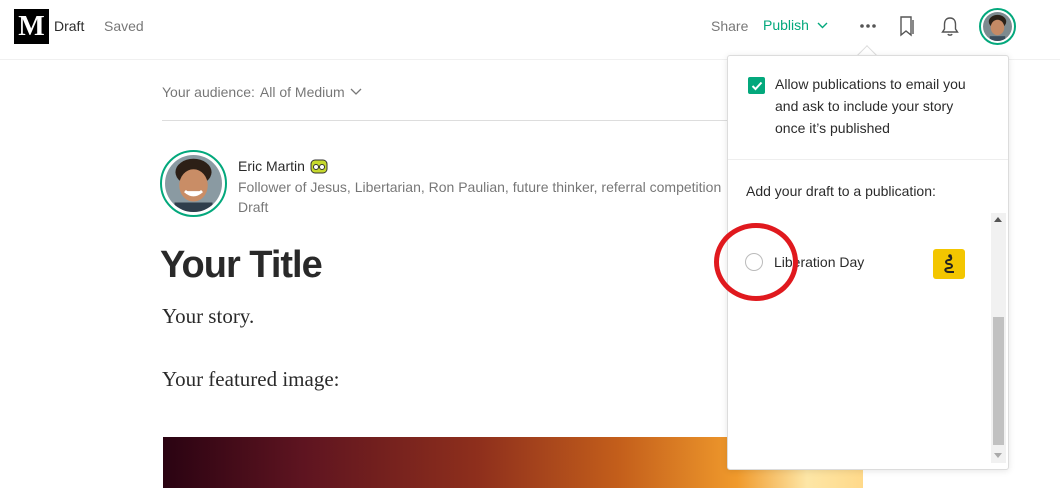 The image size is (1060, 488). What do you see at coordinates (241, 265) in the screenshot?
I see `story-title: Your Title` at bounding box center [241, 265].